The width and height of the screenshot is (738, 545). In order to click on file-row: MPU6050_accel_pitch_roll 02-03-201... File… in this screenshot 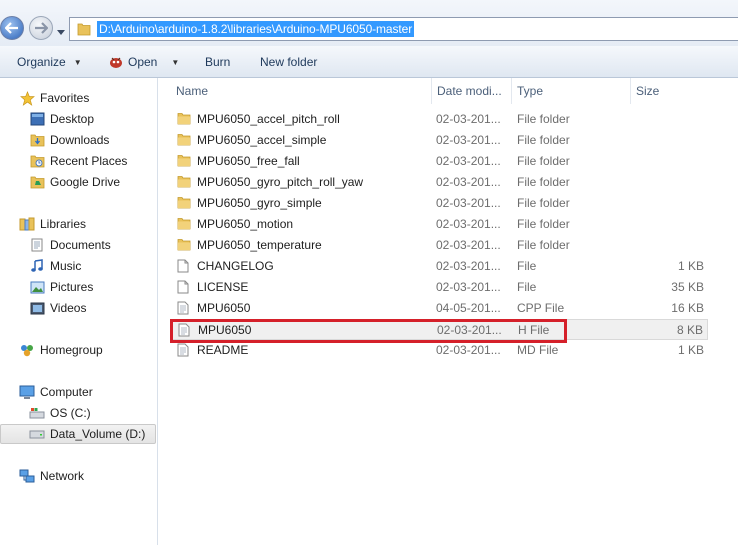, I will do `click(439, 119)`.